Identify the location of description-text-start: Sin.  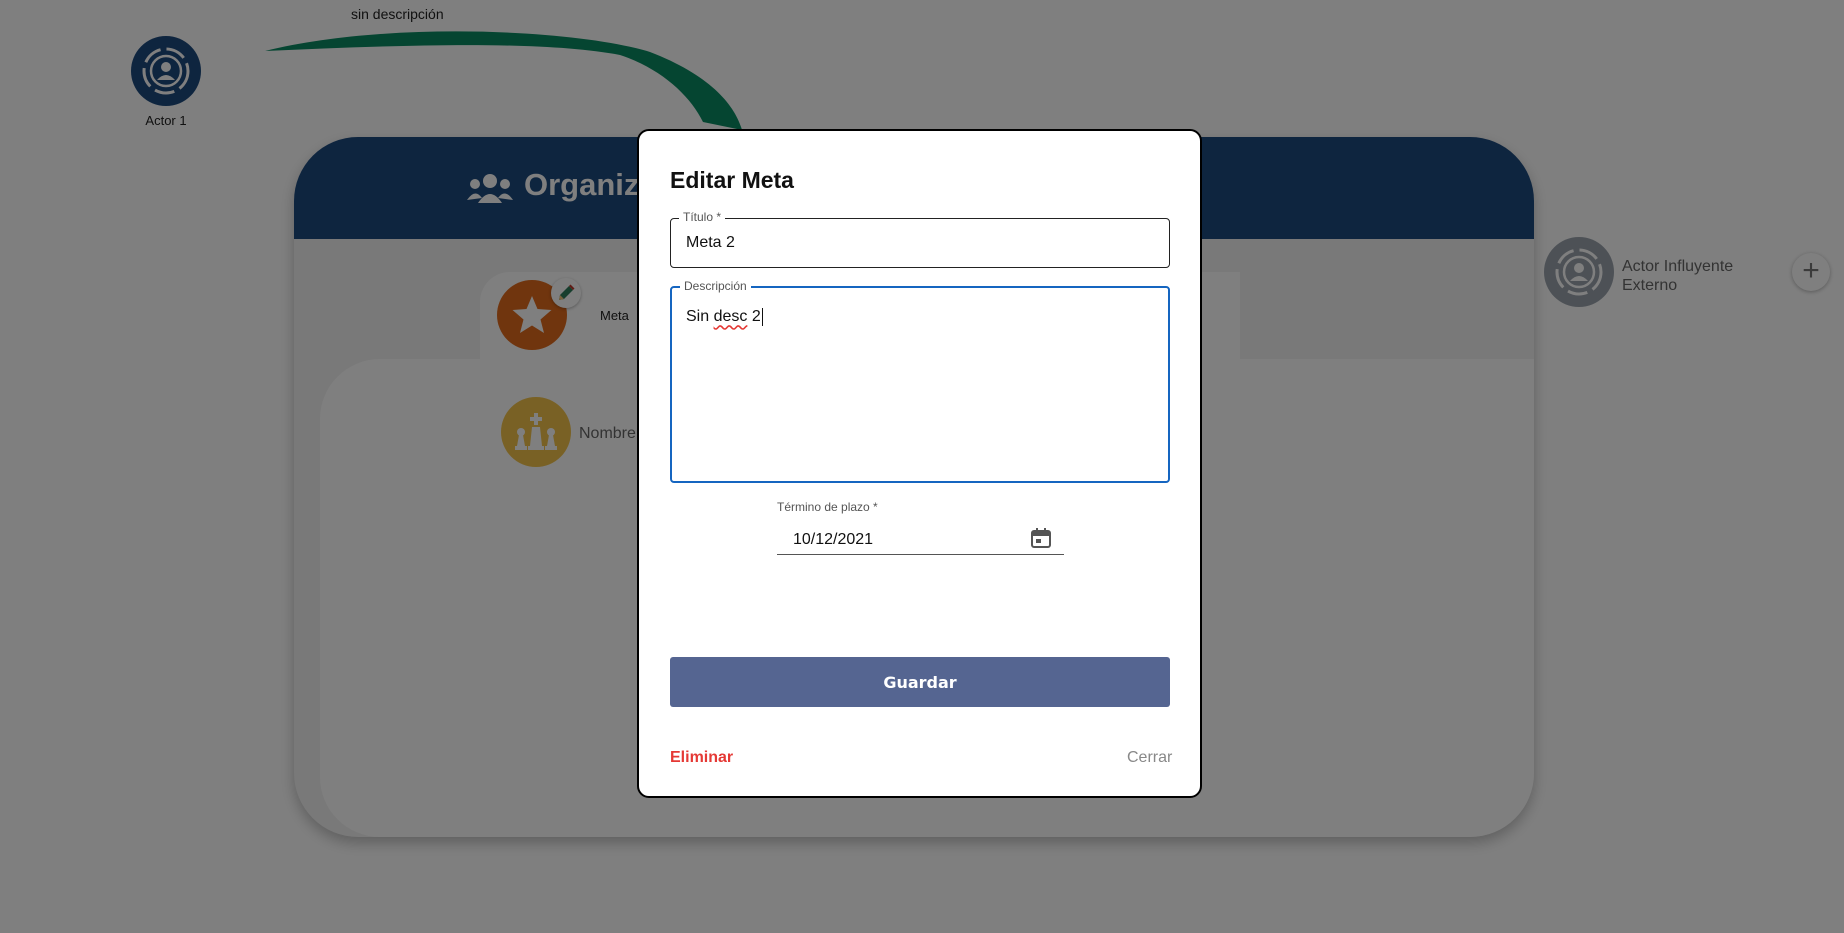
(700, 317).